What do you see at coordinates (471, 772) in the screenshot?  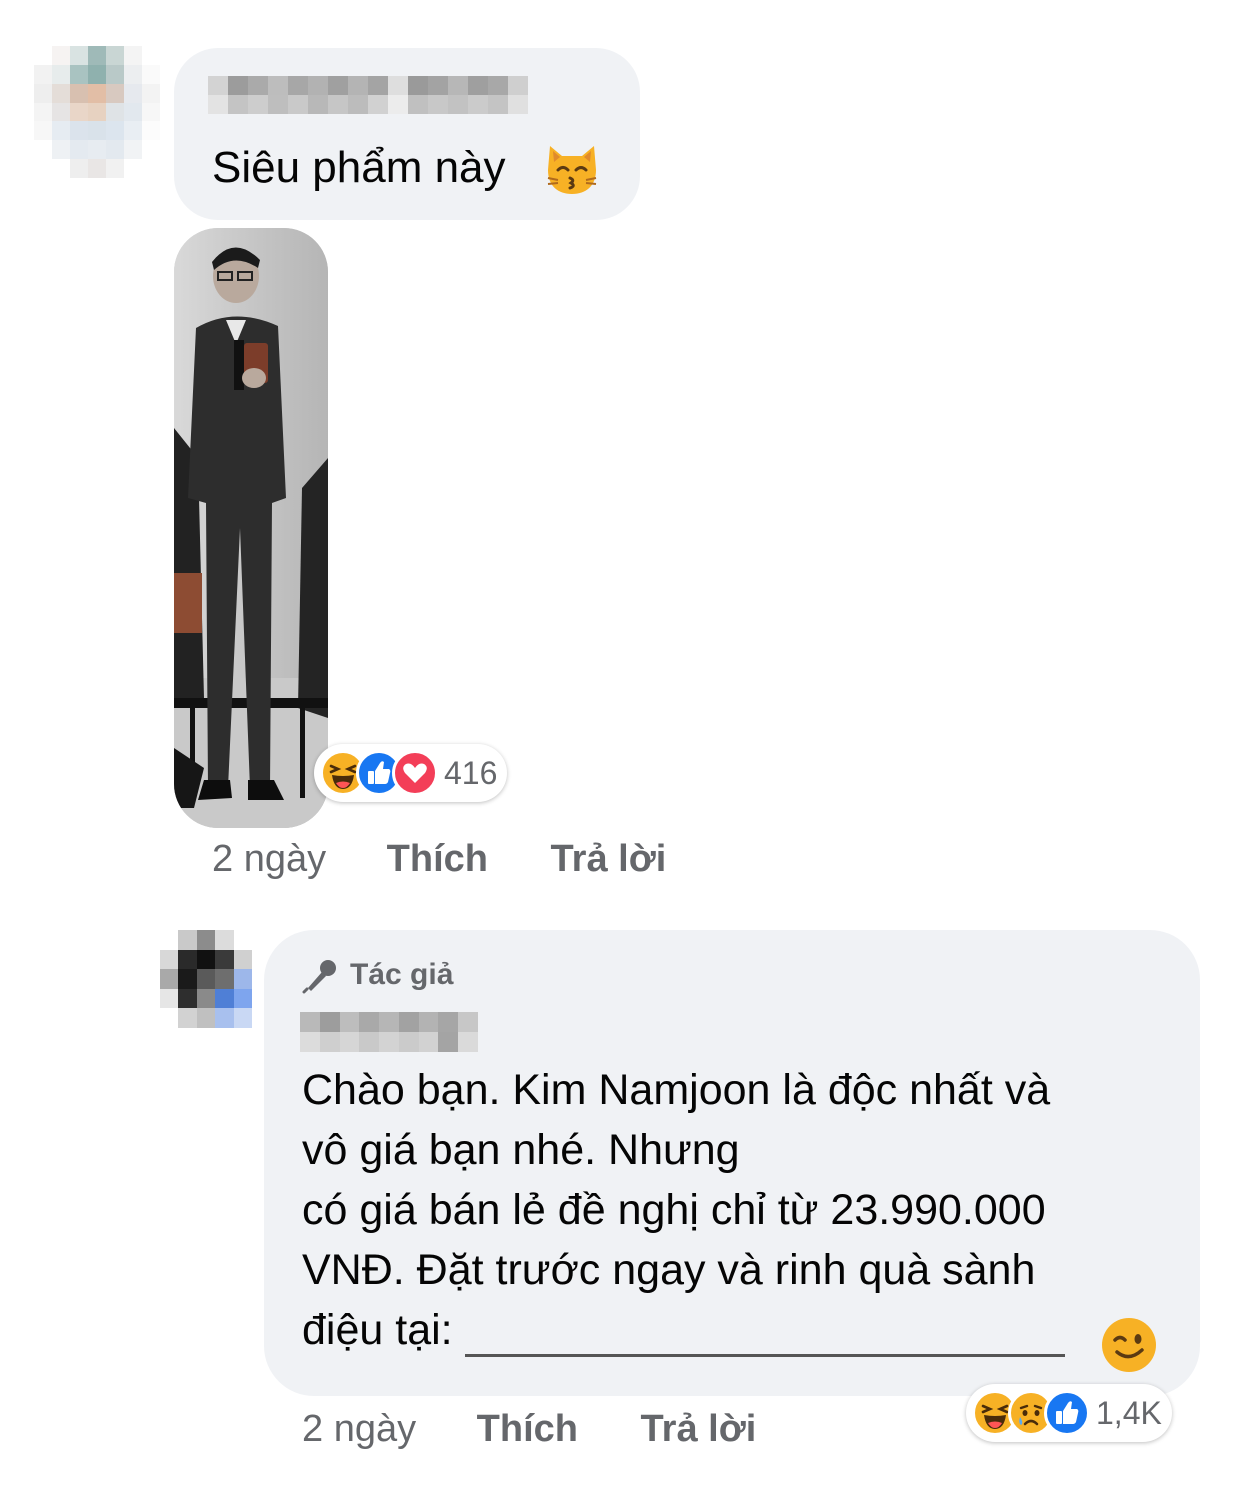 I see `reaction-count: 416` at bounding box center [471, 772].